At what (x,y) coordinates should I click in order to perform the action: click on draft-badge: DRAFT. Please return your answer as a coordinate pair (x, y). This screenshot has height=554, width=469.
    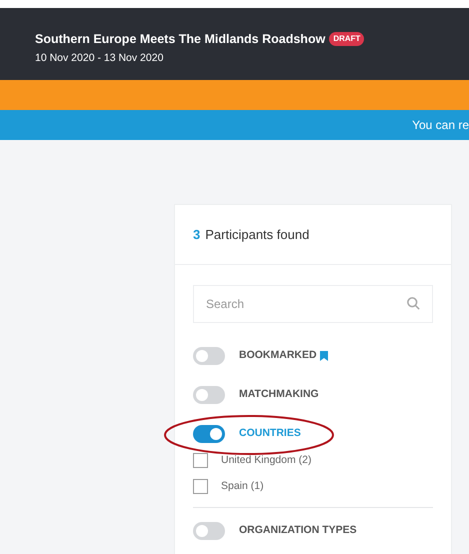
    Looking at the image, I should click on (346, 39).